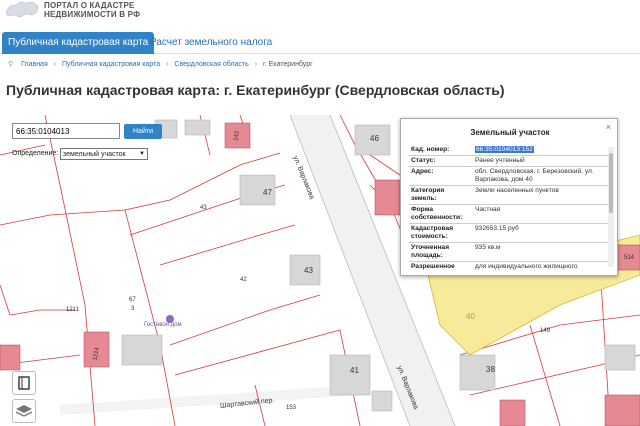 This screenshot has height=426, width=640. What do you see at coordinates (35, 153) in the screenshot?
I see `definition-label: Определение:` at bounding box center [35, 153].